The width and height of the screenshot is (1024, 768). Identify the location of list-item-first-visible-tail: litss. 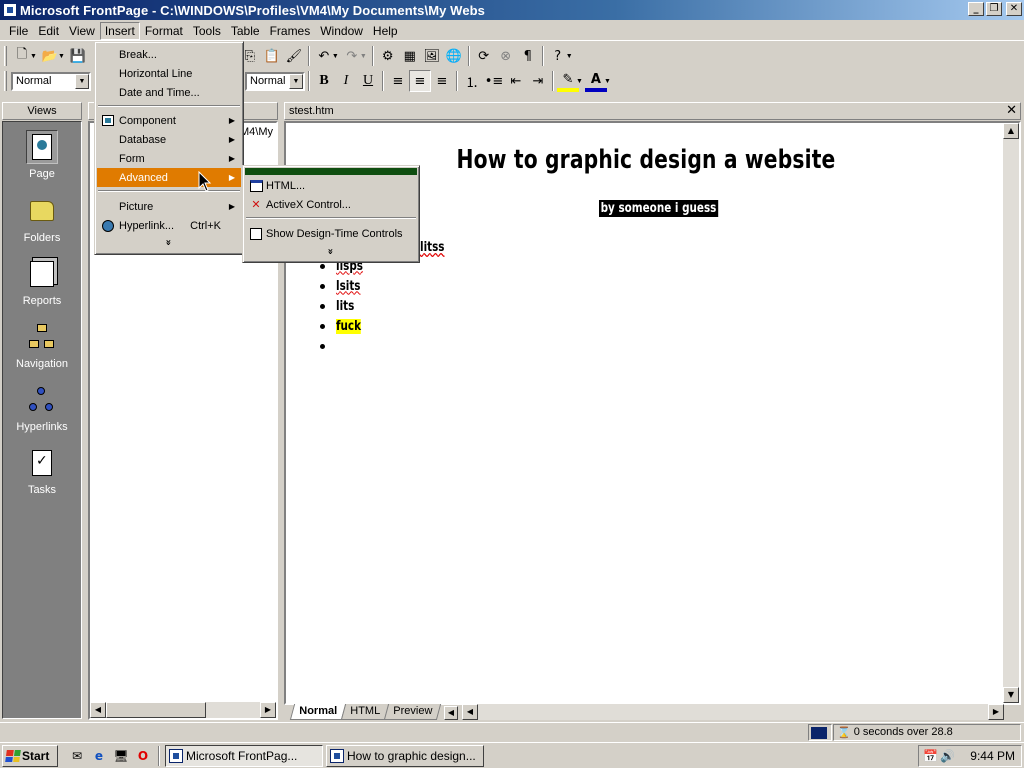
(432, 247).